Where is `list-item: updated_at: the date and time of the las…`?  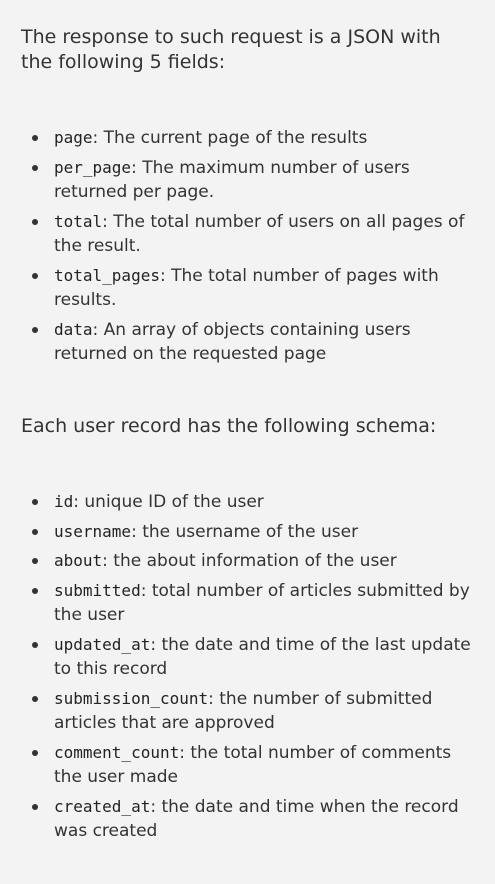
list-item: updated_at: the date and time of the las… is located at coordinates (251, 657).